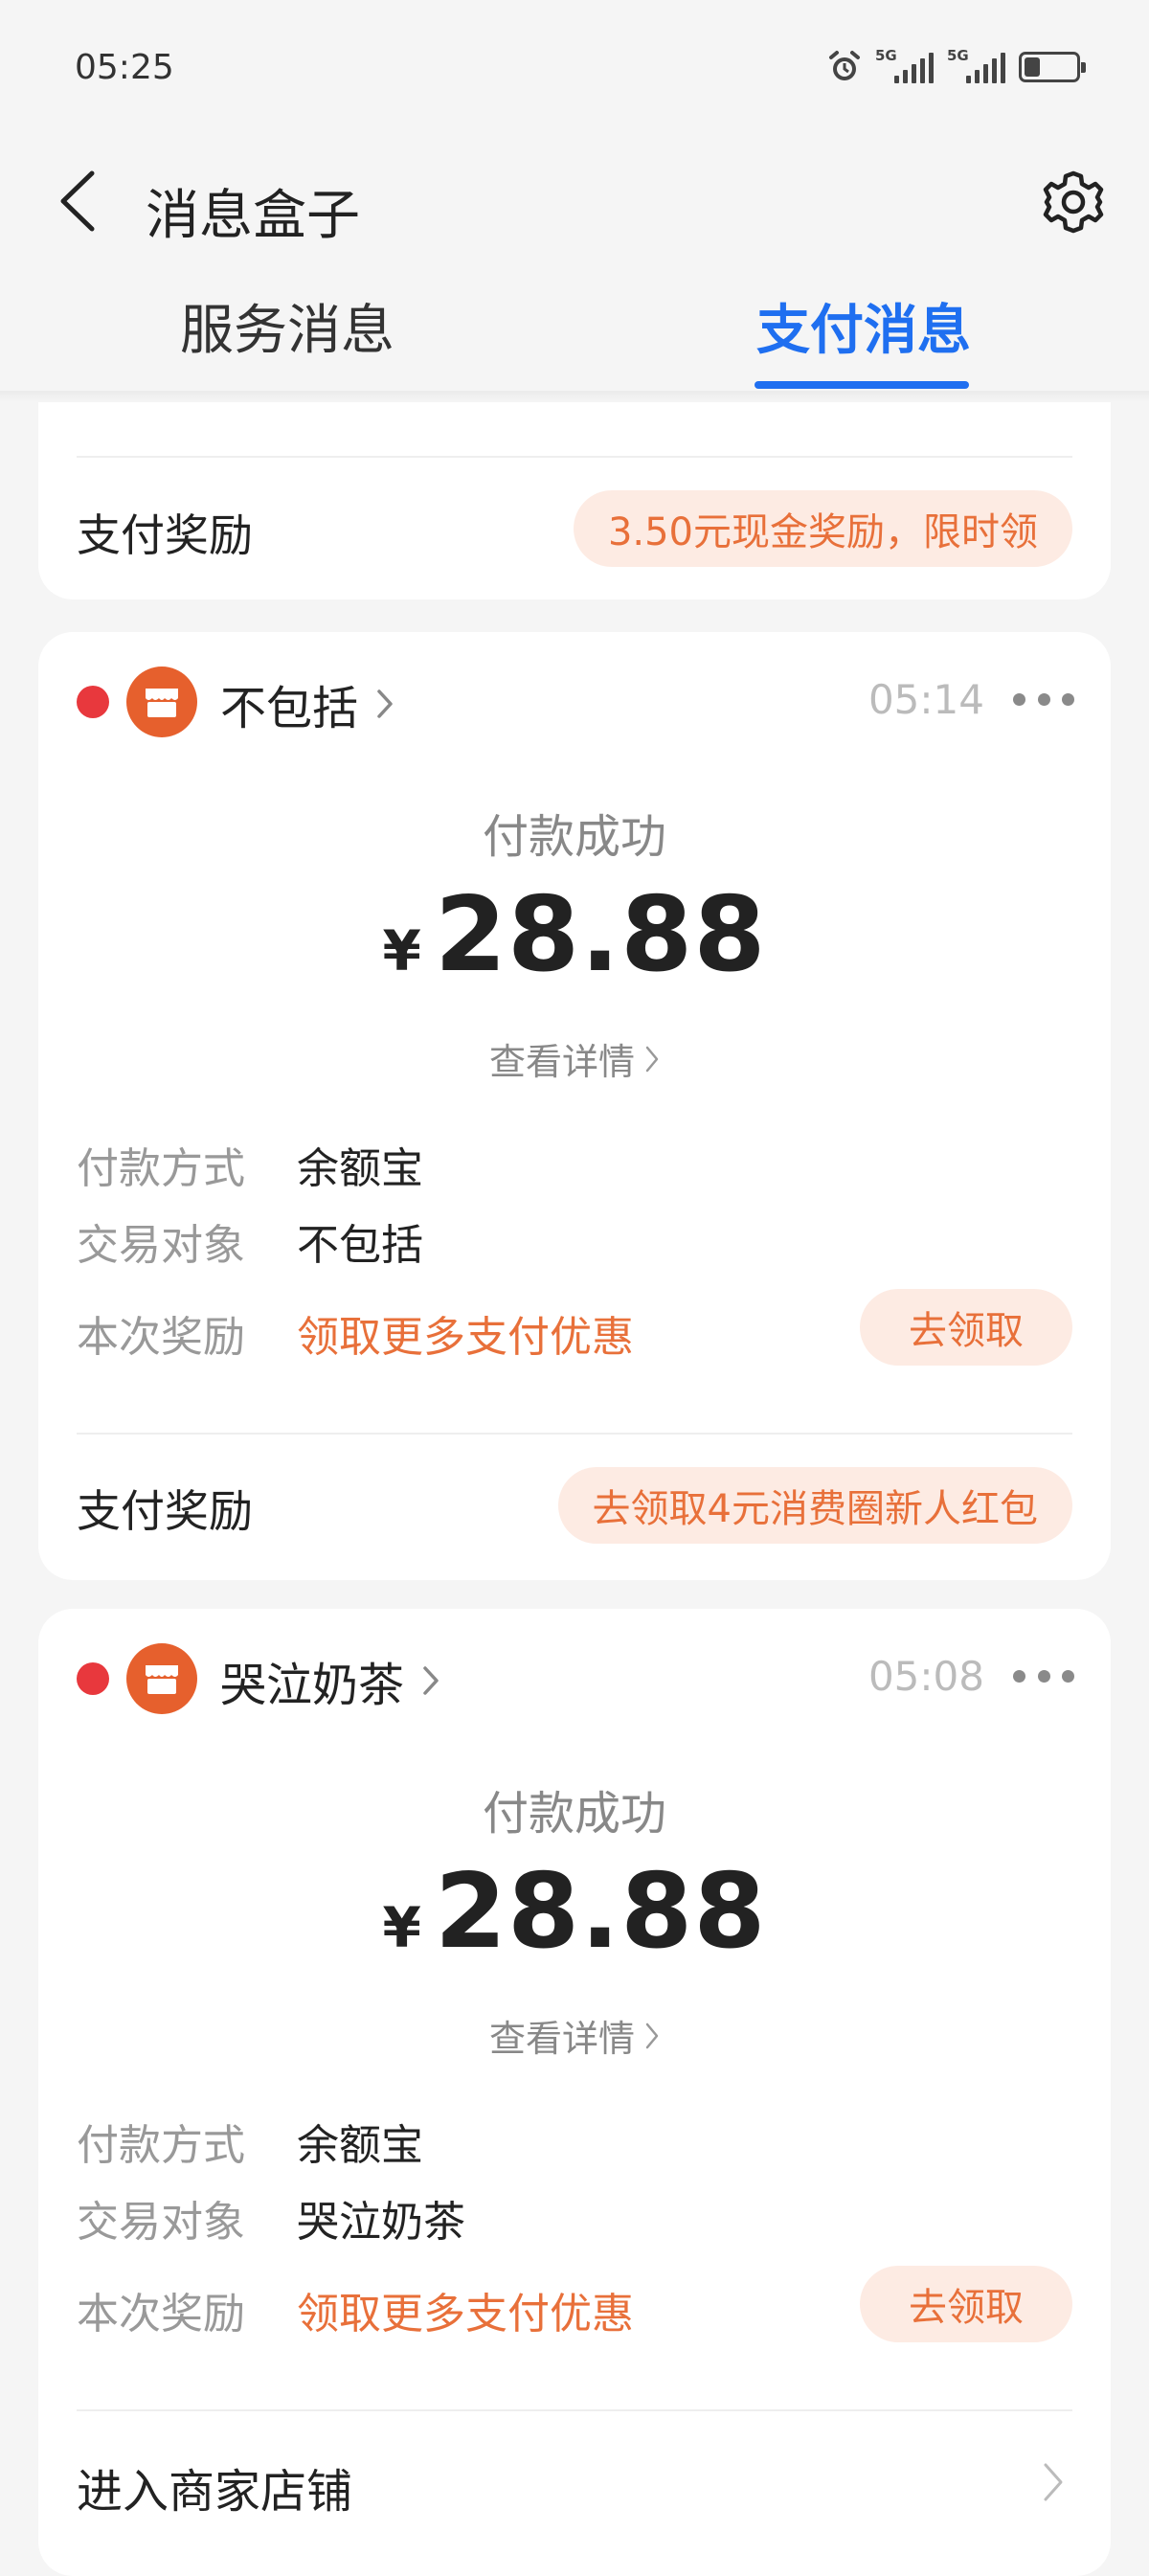 This screenshot has height=2576, width=1149. Describe the element at coordinates (575, 396) in the screenshot. I see `tab-bar-shadow` at that location.